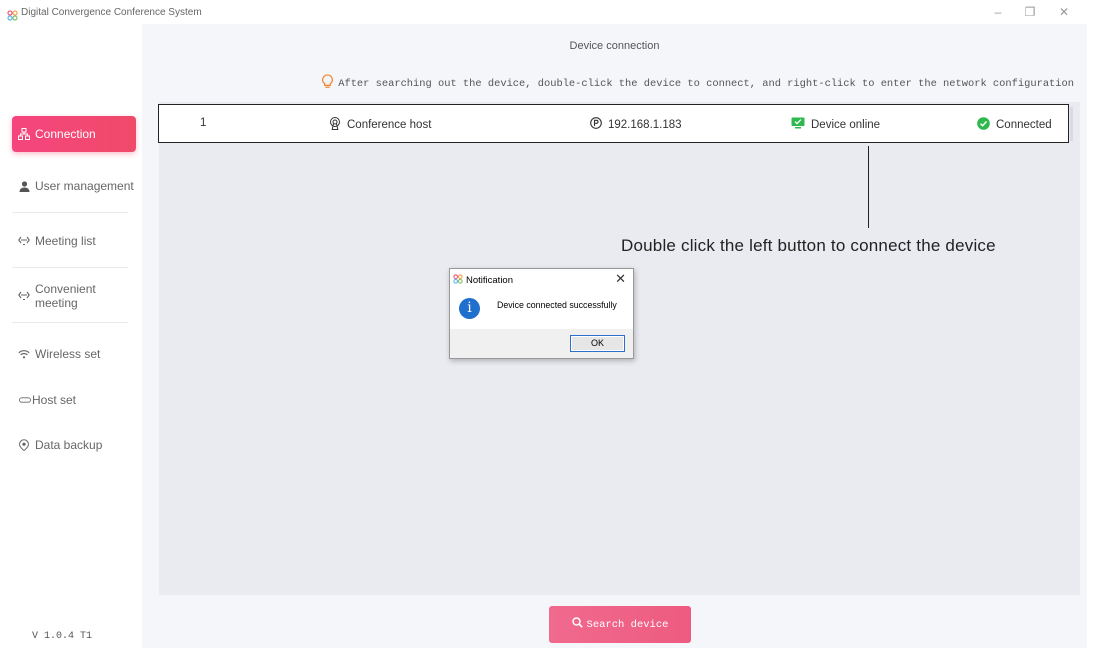  Describe the element at coordinates (469, 308) in the screenshot. I see `info-icon: i` at that location.